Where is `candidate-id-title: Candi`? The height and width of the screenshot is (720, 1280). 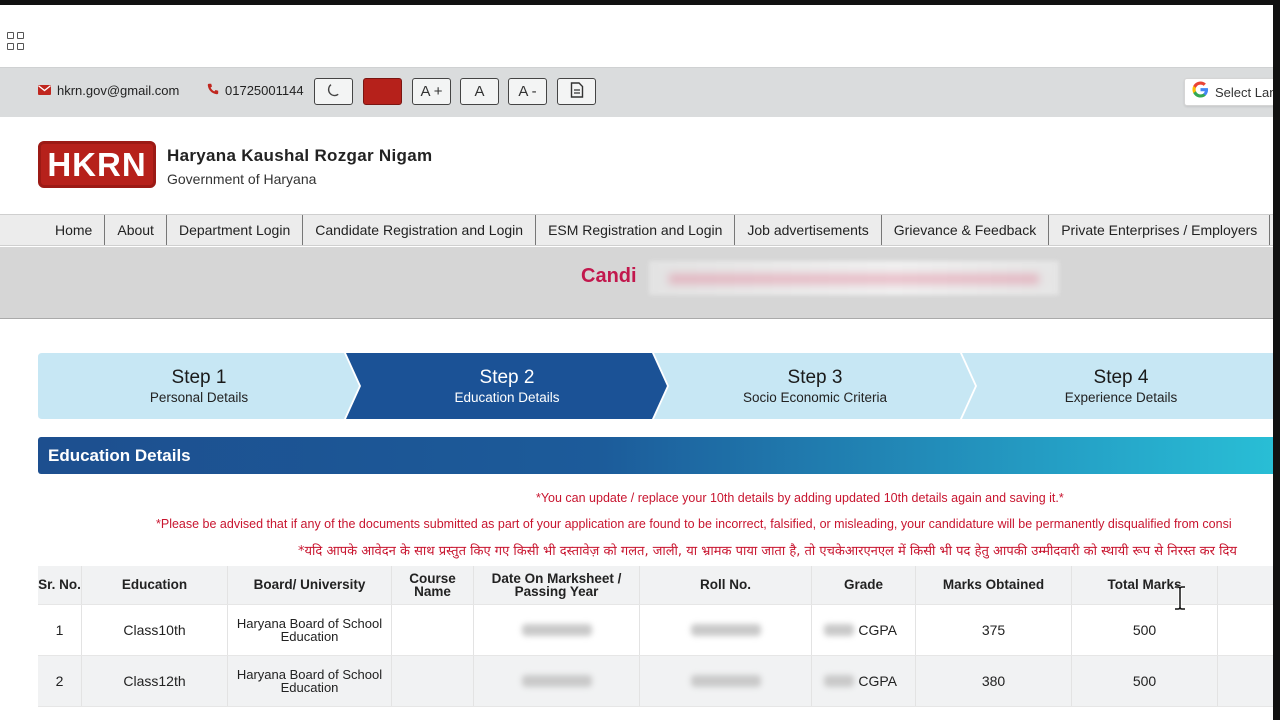 candidate-id-title: Candi is located at coordinates (609, 276).